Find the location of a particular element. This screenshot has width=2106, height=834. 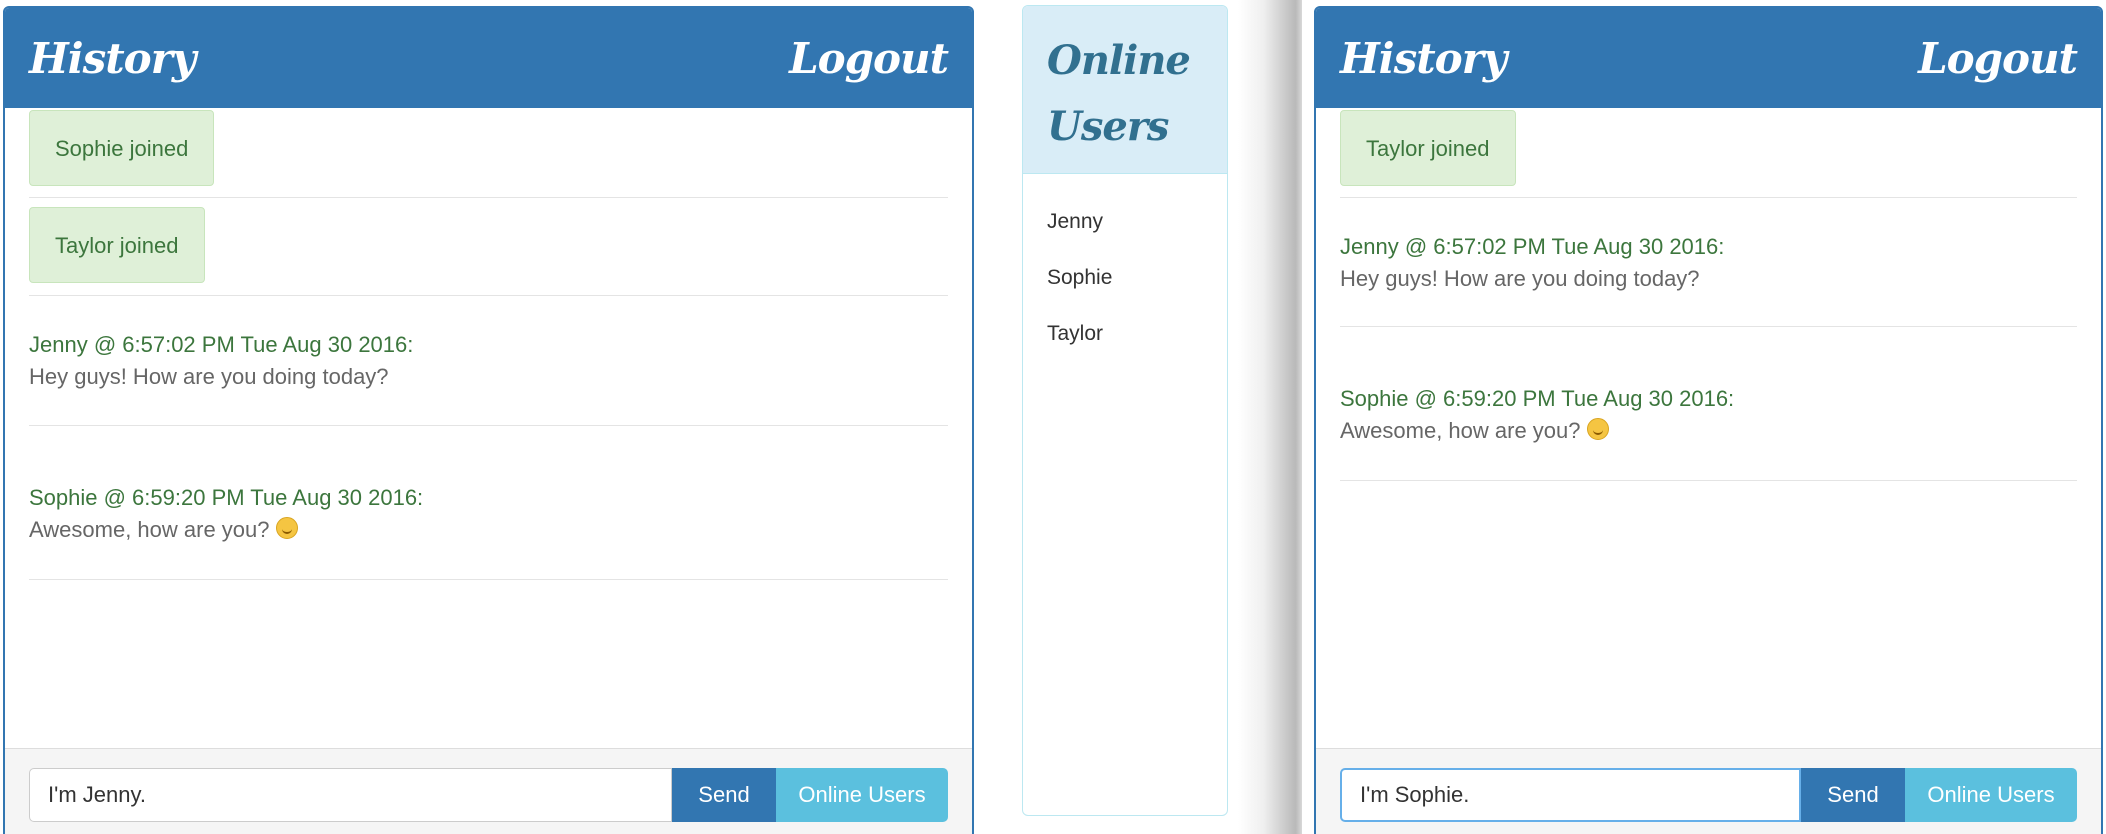

online-users-title-line1: Online is located at coordinates (1119, 60).